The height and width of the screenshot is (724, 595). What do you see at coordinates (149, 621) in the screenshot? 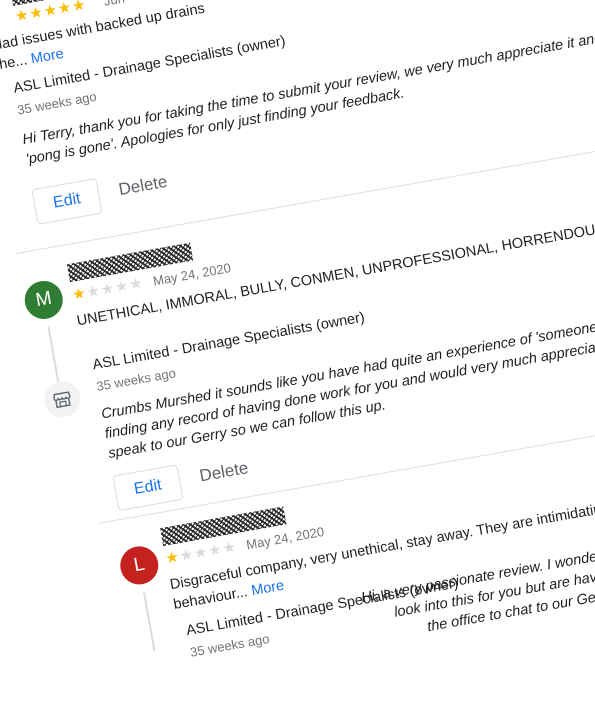
I see `thread-line` at bounding box center [149, 621].